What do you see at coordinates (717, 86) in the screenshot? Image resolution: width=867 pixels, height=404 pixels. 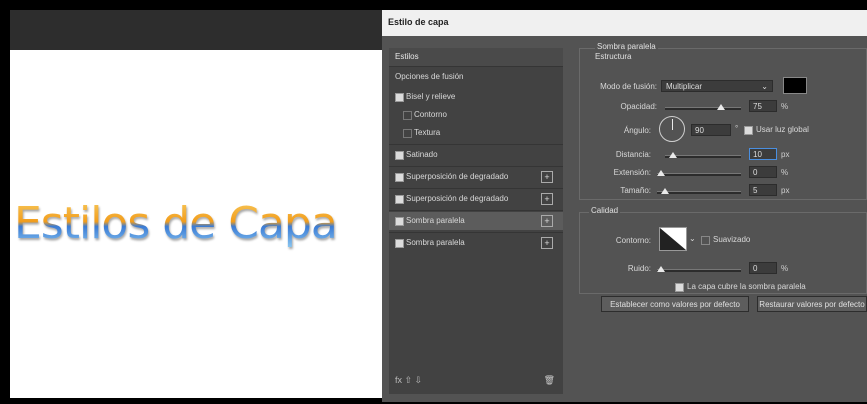 I see `blend-mode-select: Multiplicar ⌄` at bounding box center [717, 86].